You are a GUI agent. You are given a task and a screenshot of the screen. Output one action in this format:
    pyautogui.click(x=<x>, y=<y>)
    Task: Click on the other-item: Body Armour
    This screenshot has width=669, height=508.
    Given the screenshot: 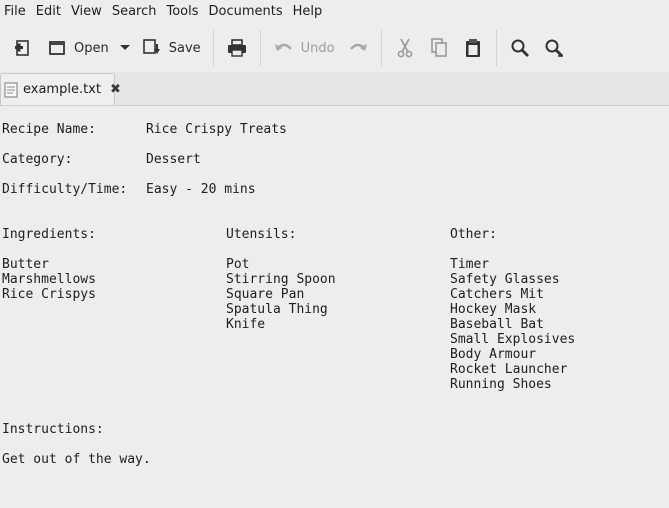 What is the action you would take?
    pyautogui.click(x=493, y=354)
    